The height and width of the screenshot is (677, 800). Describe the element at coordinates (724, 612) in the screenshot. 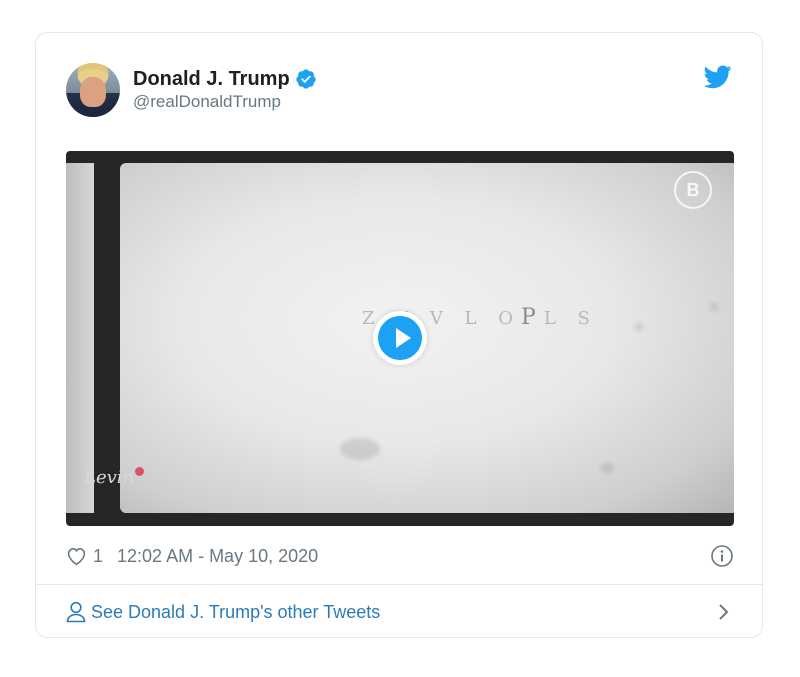

I see `chevron-right-icon` at that location.